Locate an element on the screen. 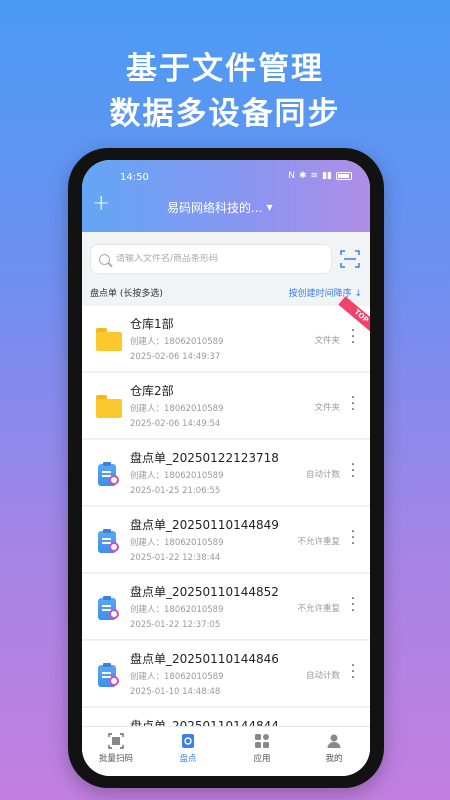 The width and height of the screenshot is (450, 800). promo-line-1: 基于文件管理 is located at coordinates (225, 69).